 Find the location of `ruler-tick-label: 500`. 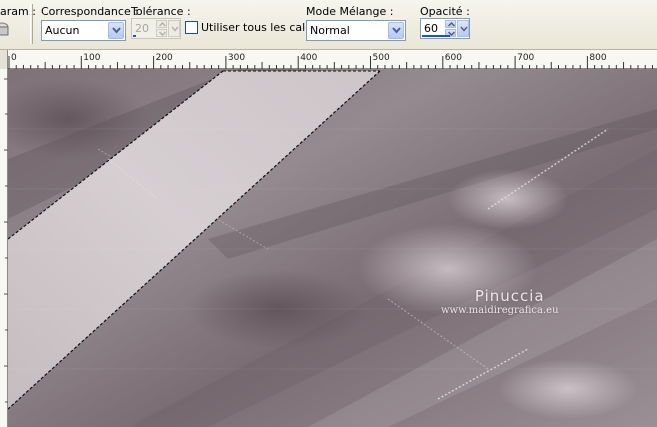

ruler-tick-label: 500 is located at coordinates (381, 58).